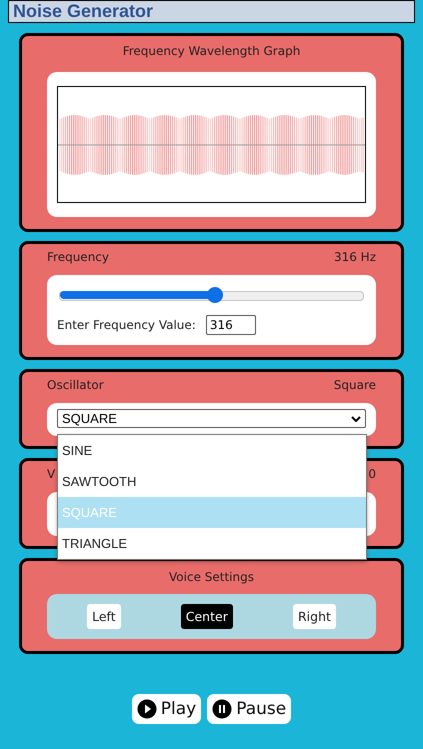 This screenshot has width=423, height=749. I want to click on card-title: Voice Settings, so click(211, 577).